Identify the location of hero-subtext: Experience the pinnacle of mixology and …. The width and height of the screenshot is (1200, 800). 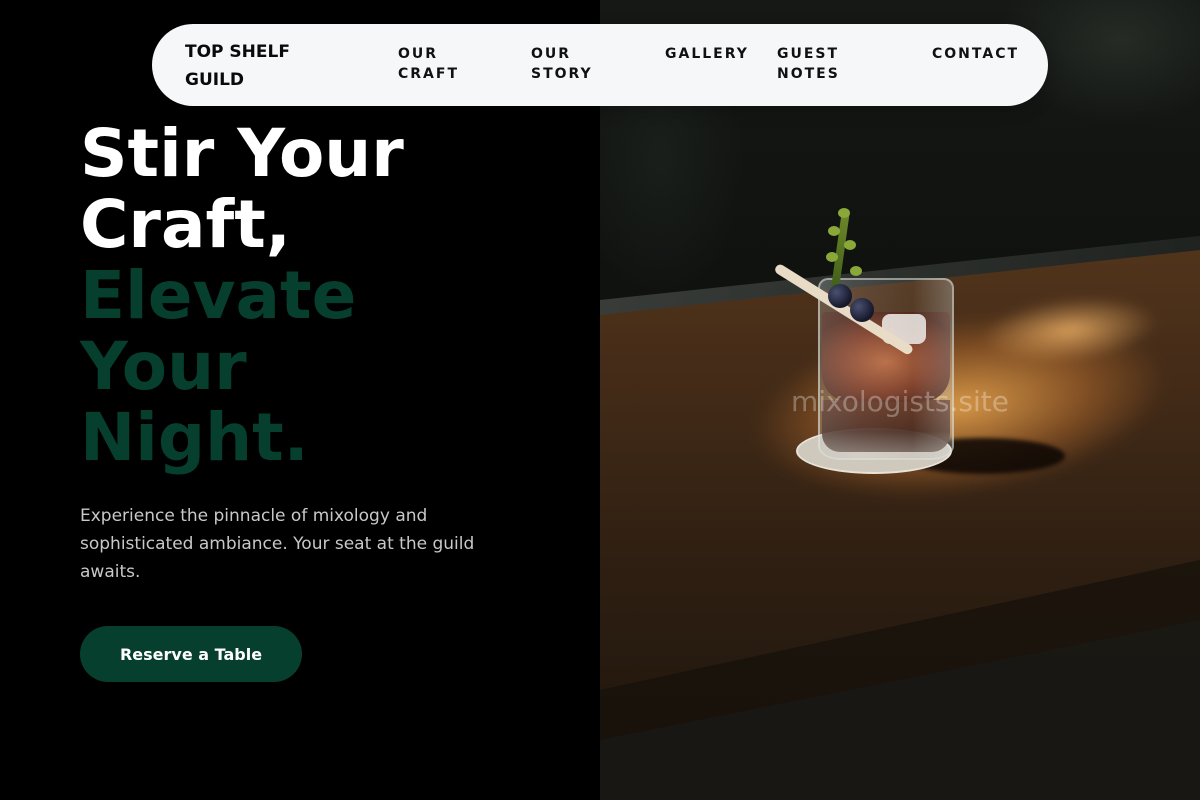
(277, 544).